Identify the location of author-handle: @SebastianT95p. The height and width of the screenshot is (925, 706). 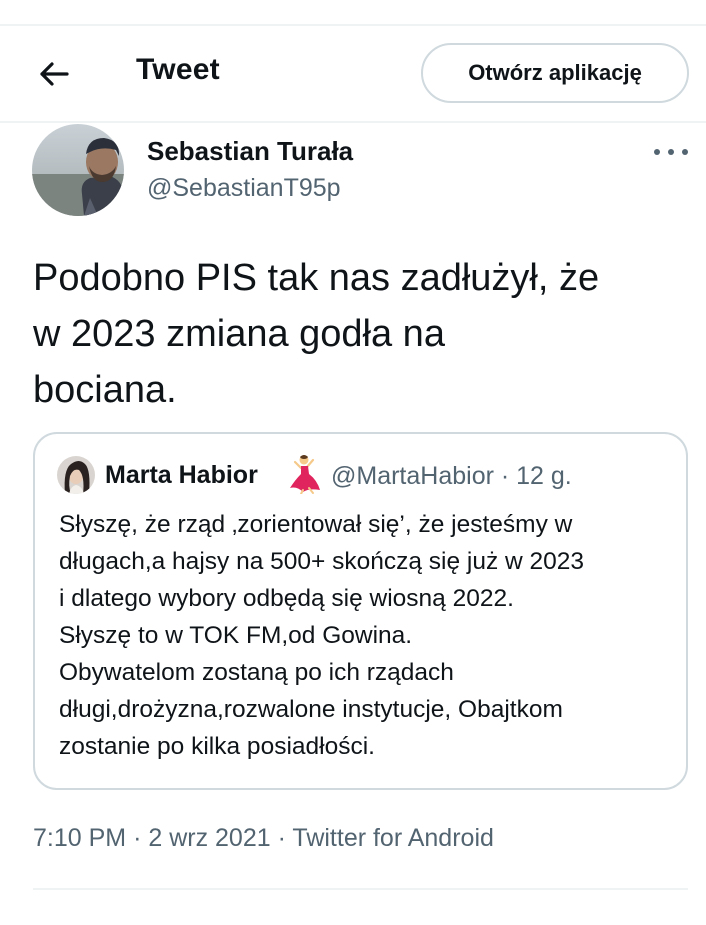
(244, 188).